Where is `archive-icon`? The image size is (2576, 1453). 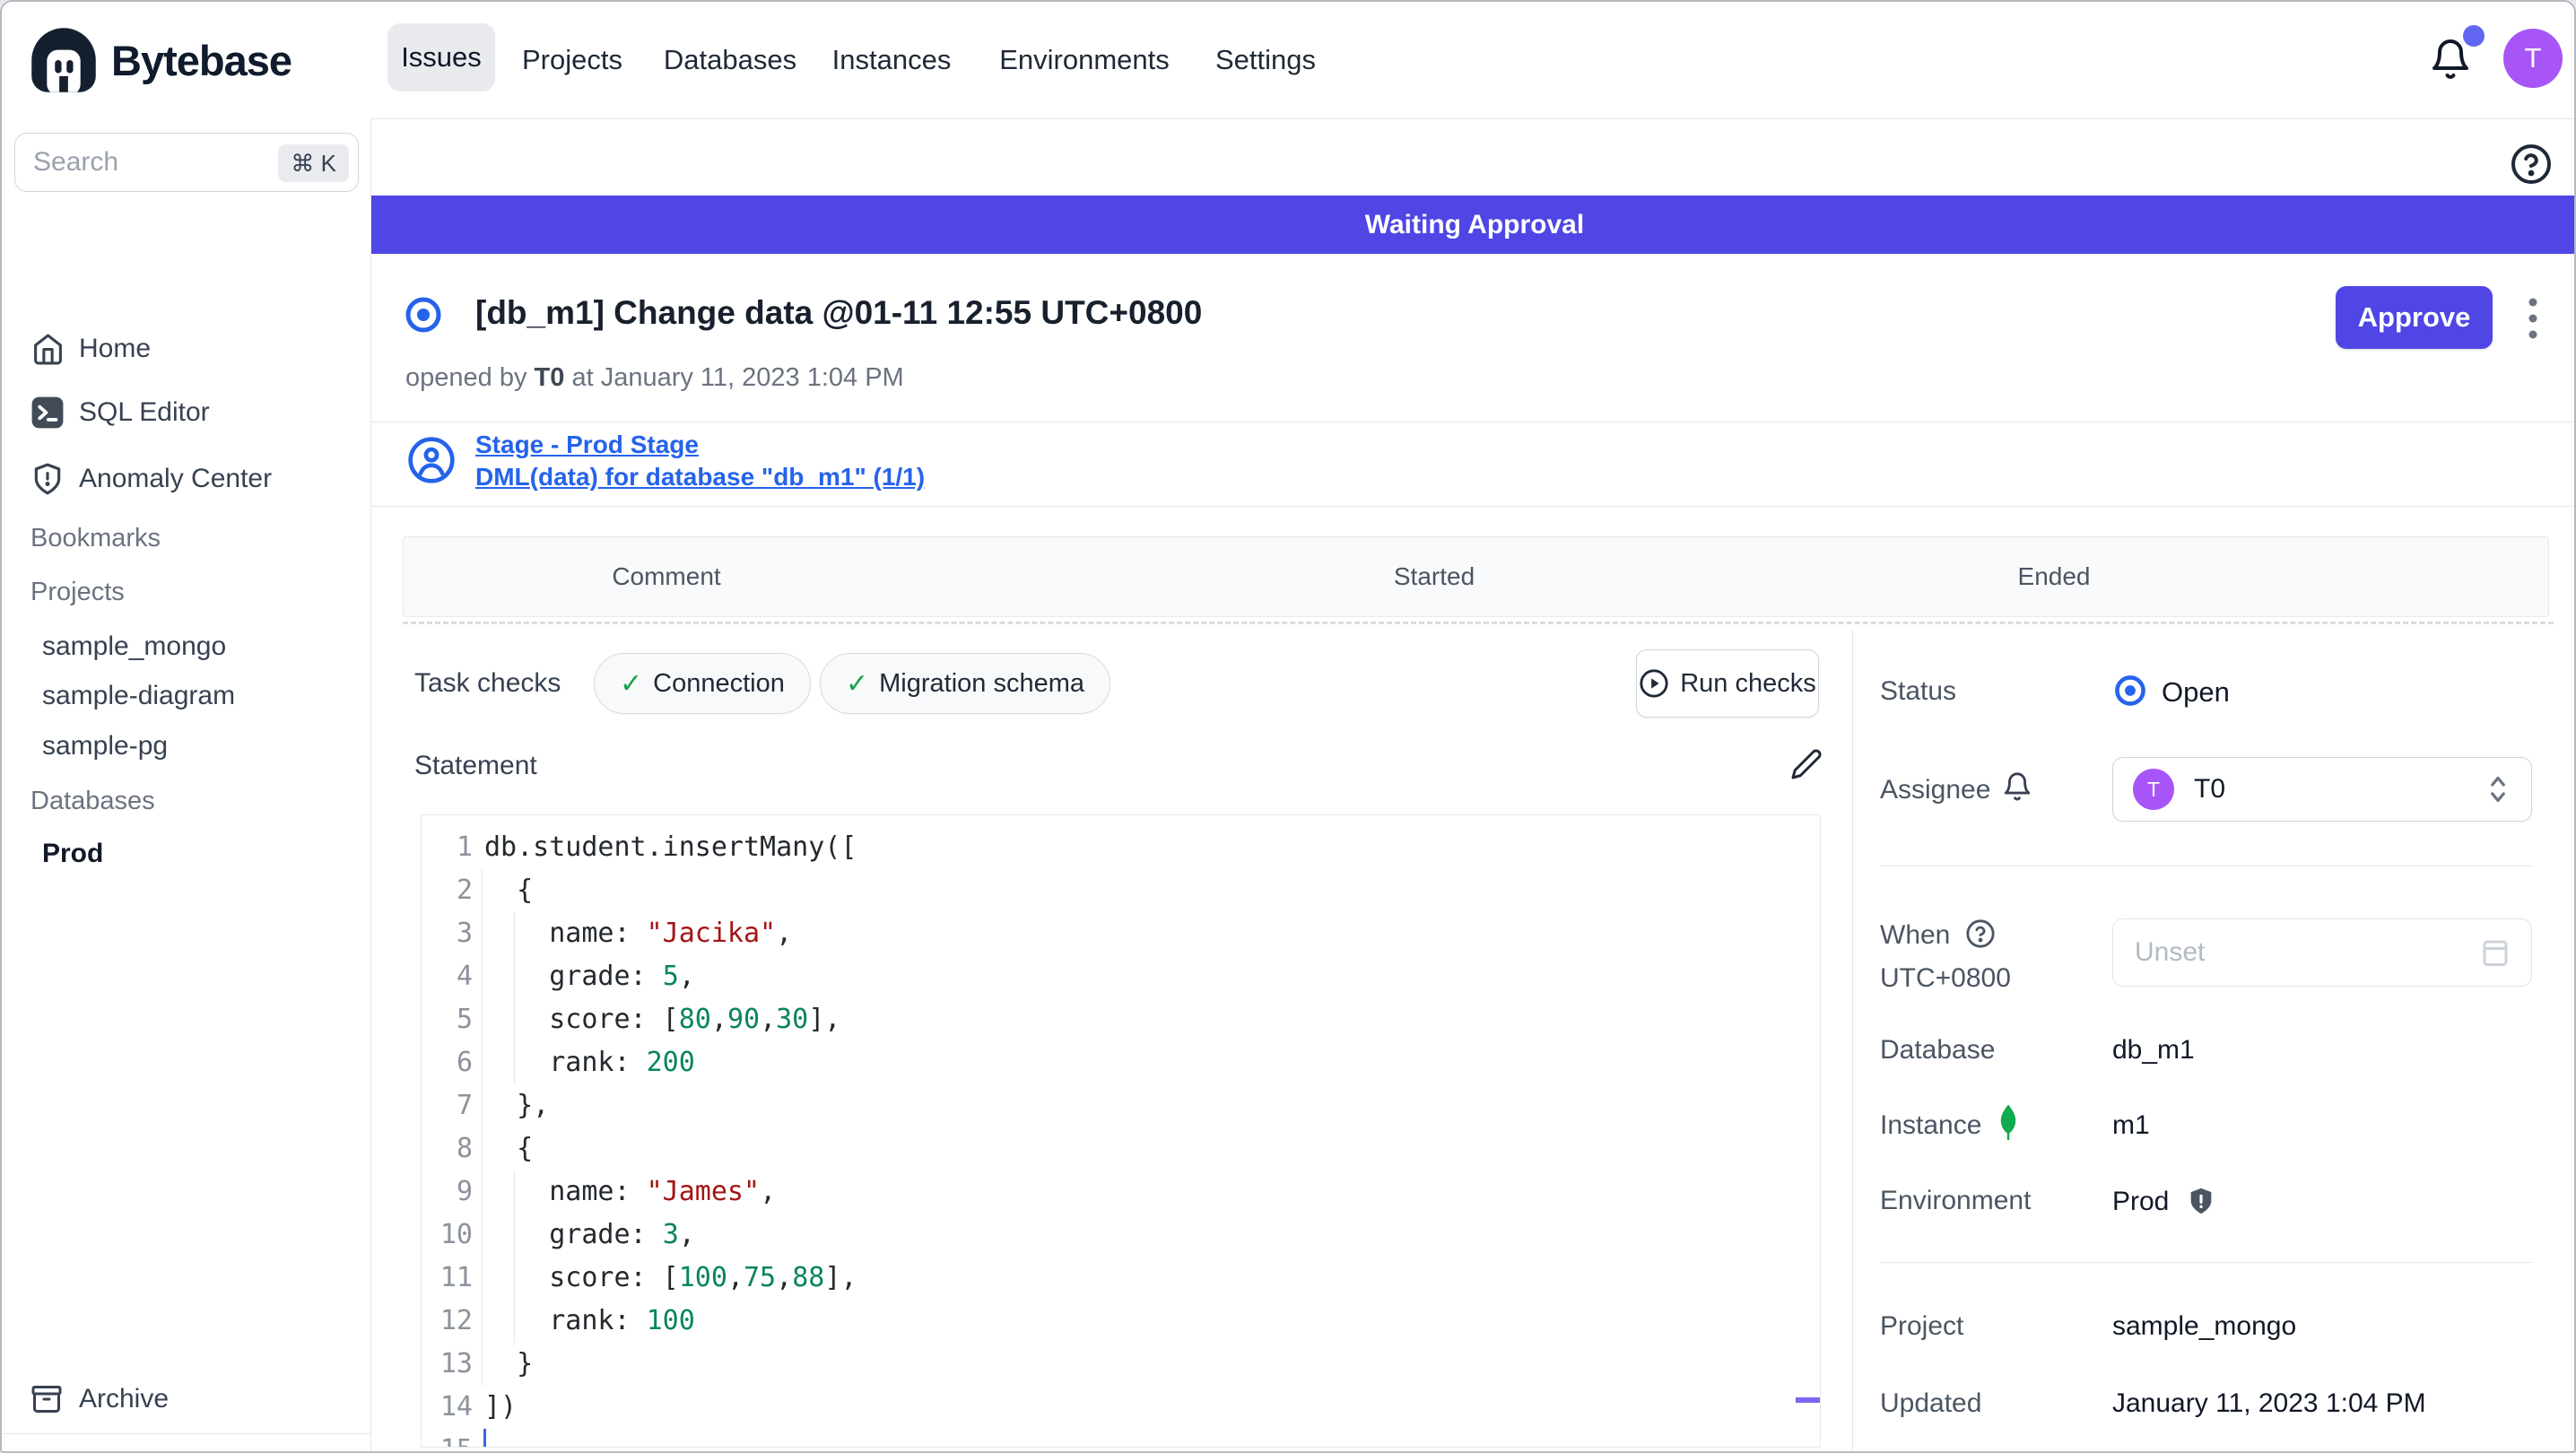 archive-icon is located at coordinates (46, 1399).